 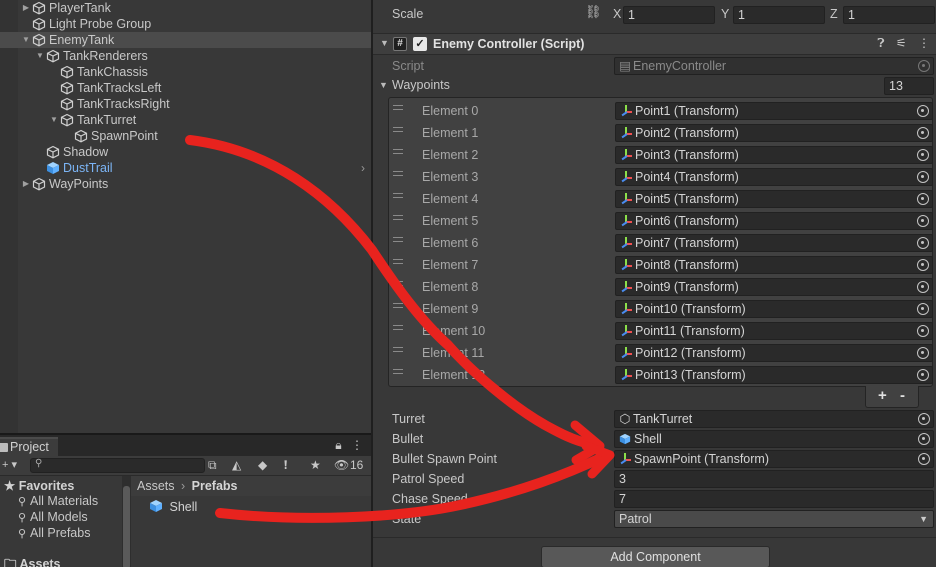 What do you see at coordinates (774, 309) in the screenshot?
I see `waypoint-element-field: Point10 (Transform)` at bounding box center [774, 309].